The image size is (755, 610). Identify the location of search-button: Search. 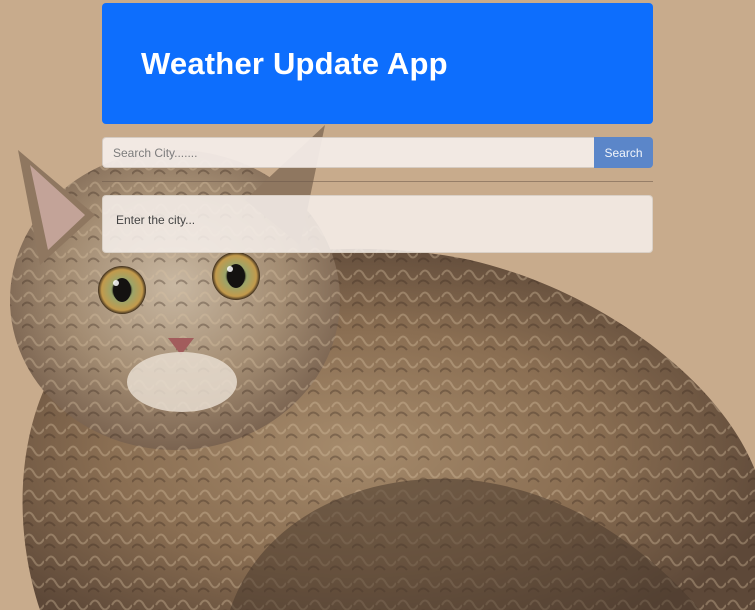
(623, 152).